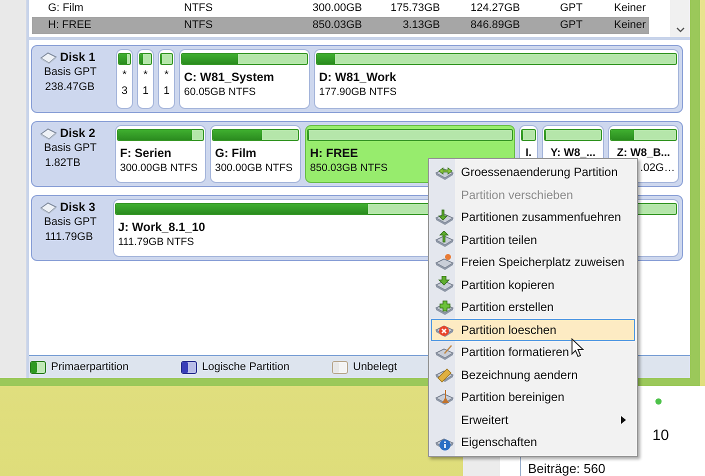 Image resolution: width=705 pixels, height=476 pixels. Describe the element at coordinates (533, 375) in the screenshot. I see `menu-item: Bezeichnung aendern` at that location.